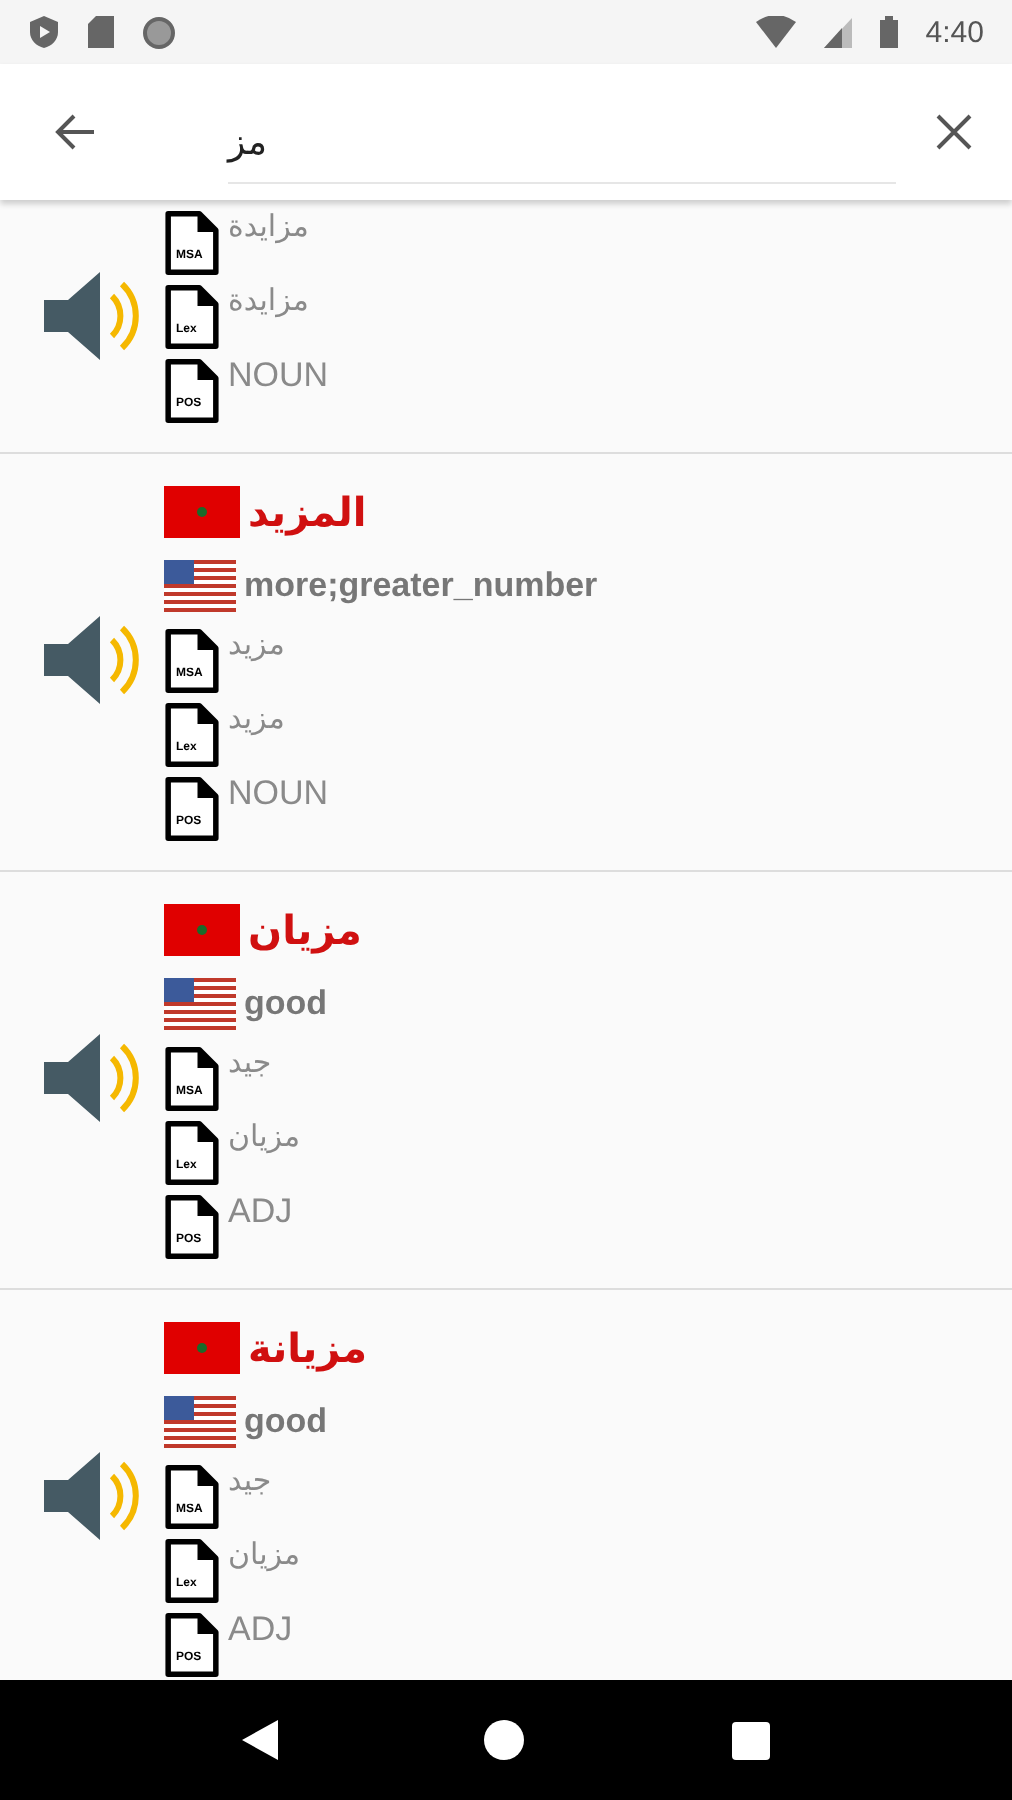 The image size is (1012, 1800). What do you see at coordinates (307, 512) in the screenshot?
I see `headword: المزيد` at bounding box center [307, 512].